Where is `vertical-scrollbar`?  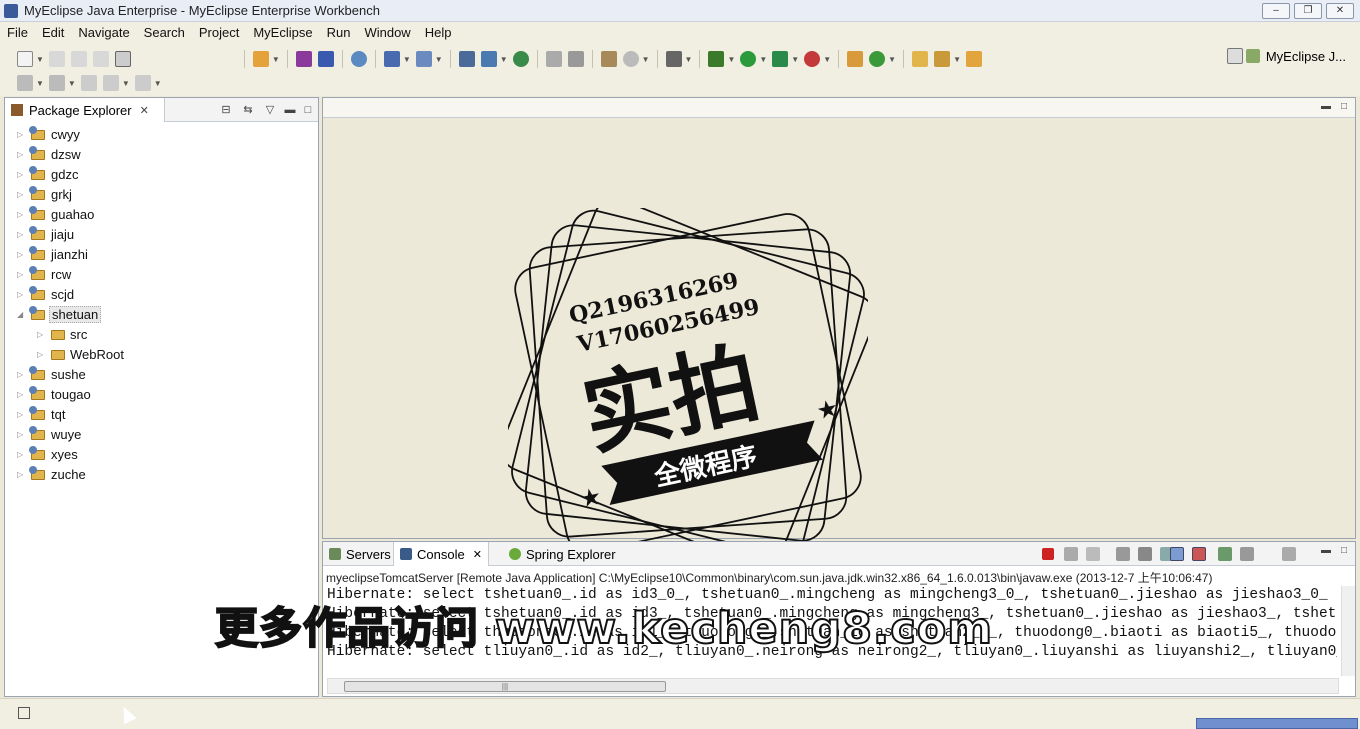 vertical-scrollbar is located at coordinates (1348, 631).